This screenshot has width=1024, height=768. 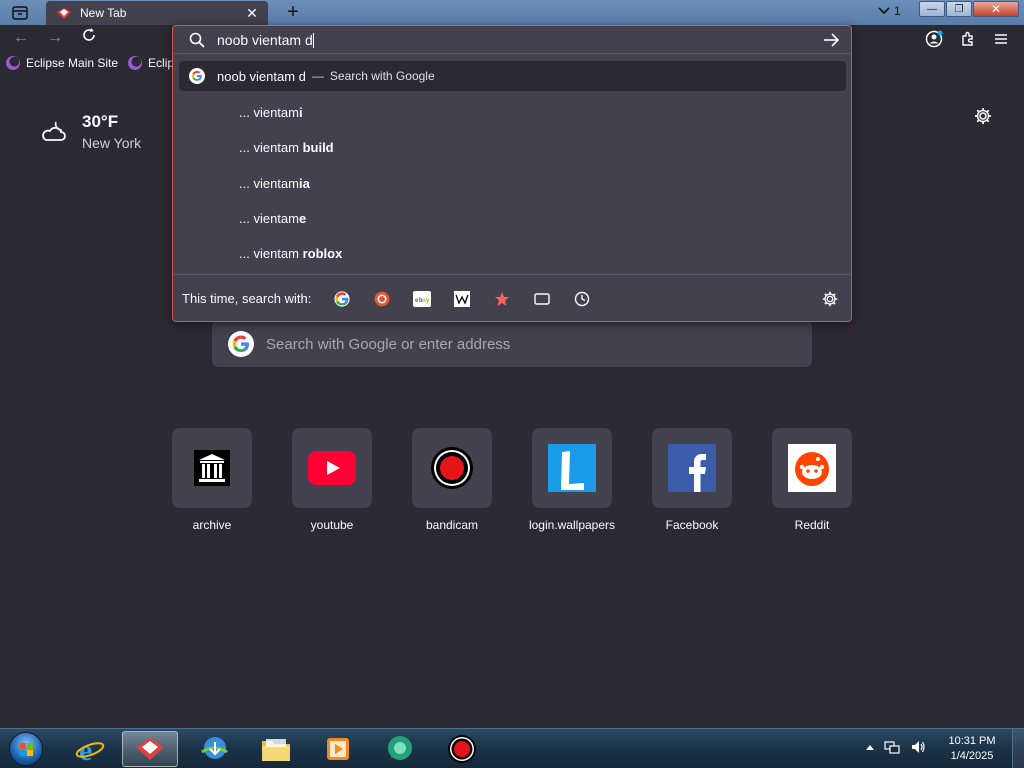 I want to click on taskbar-media-player, so click(x=338, y=749).